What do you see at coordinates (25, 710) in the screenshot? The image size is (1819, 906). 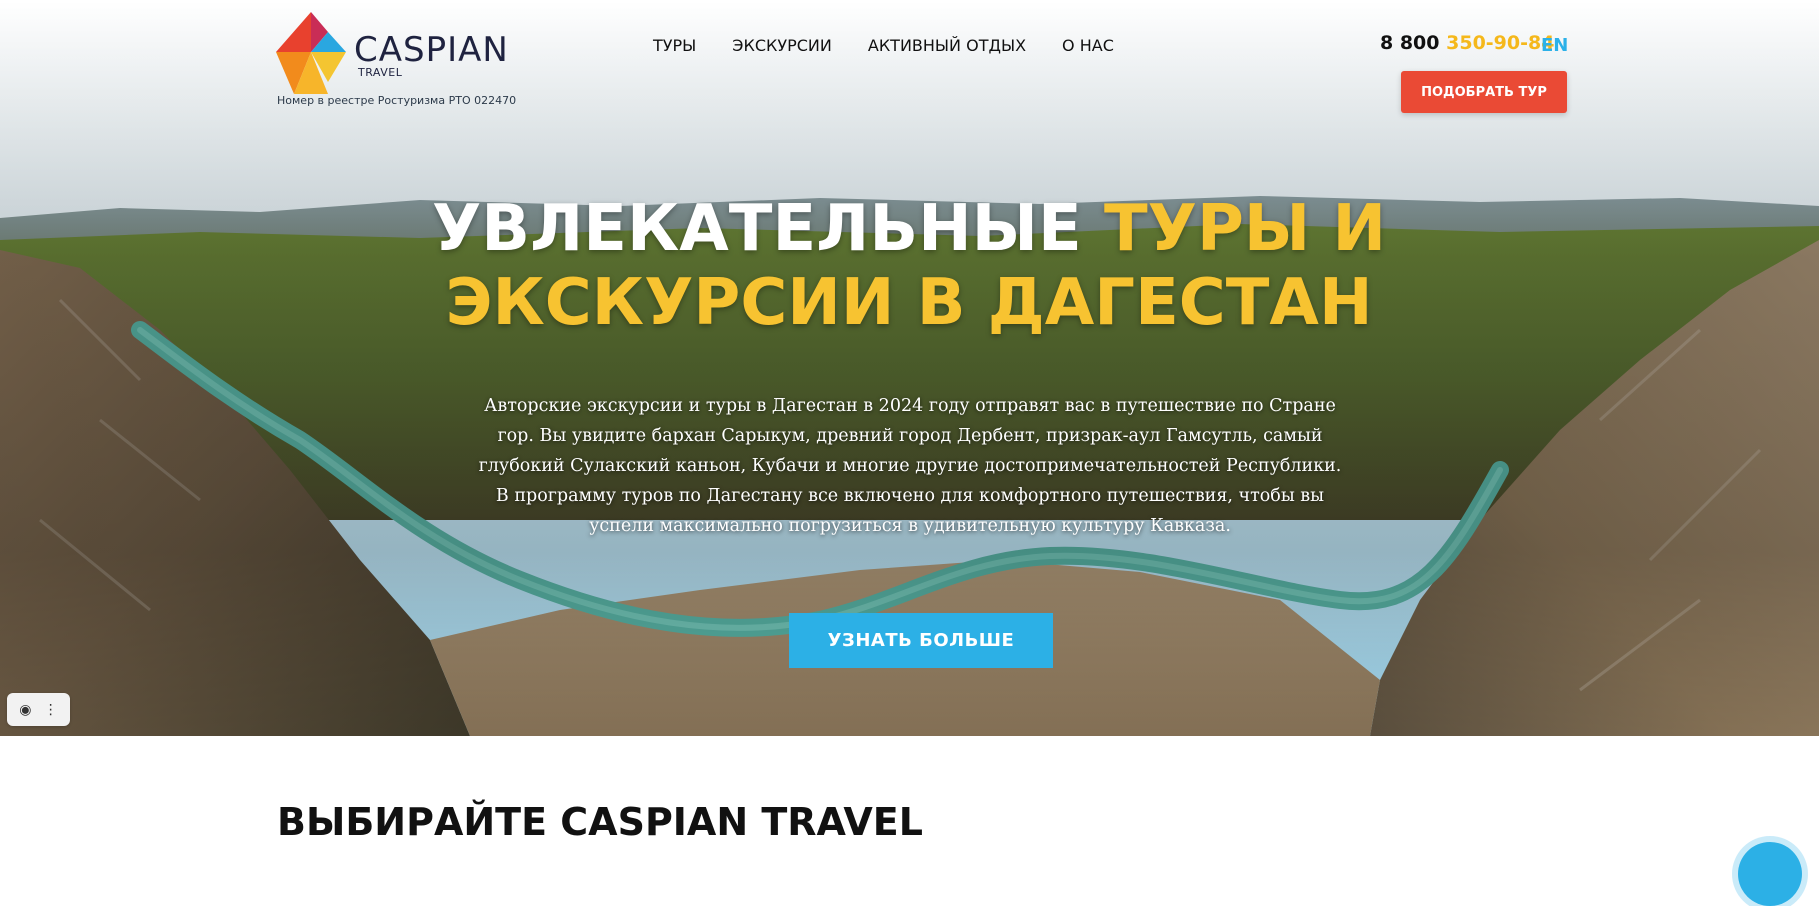 I see `screenshot-icon: ◉` at bounding box center [25, 710].